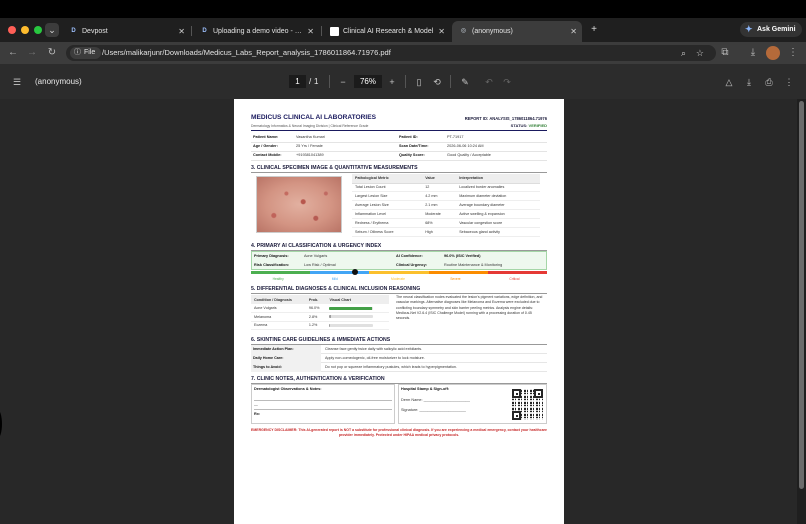  I want to click on ddx-probability: 96.0%, so click(316, 309).